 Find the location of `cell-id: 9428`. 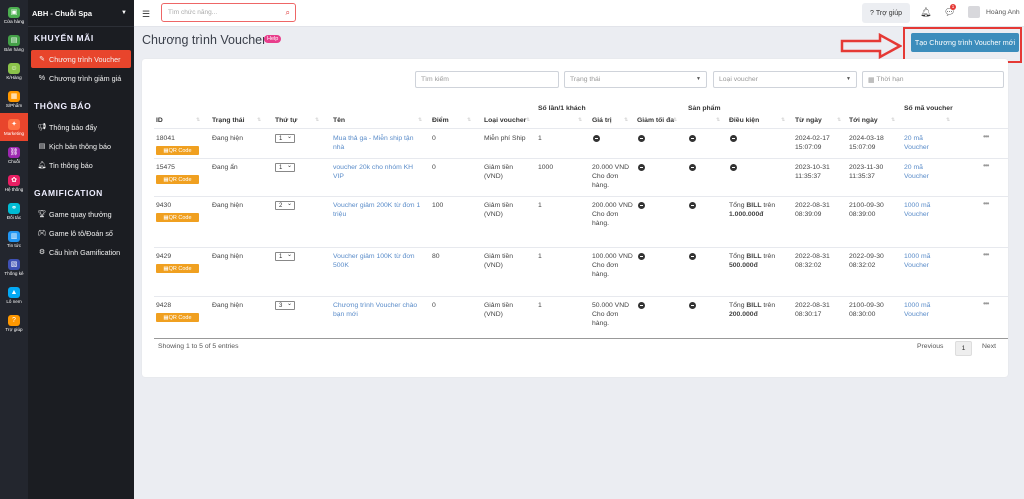

cell-id: 9428 is located at coordinates (164, 305).